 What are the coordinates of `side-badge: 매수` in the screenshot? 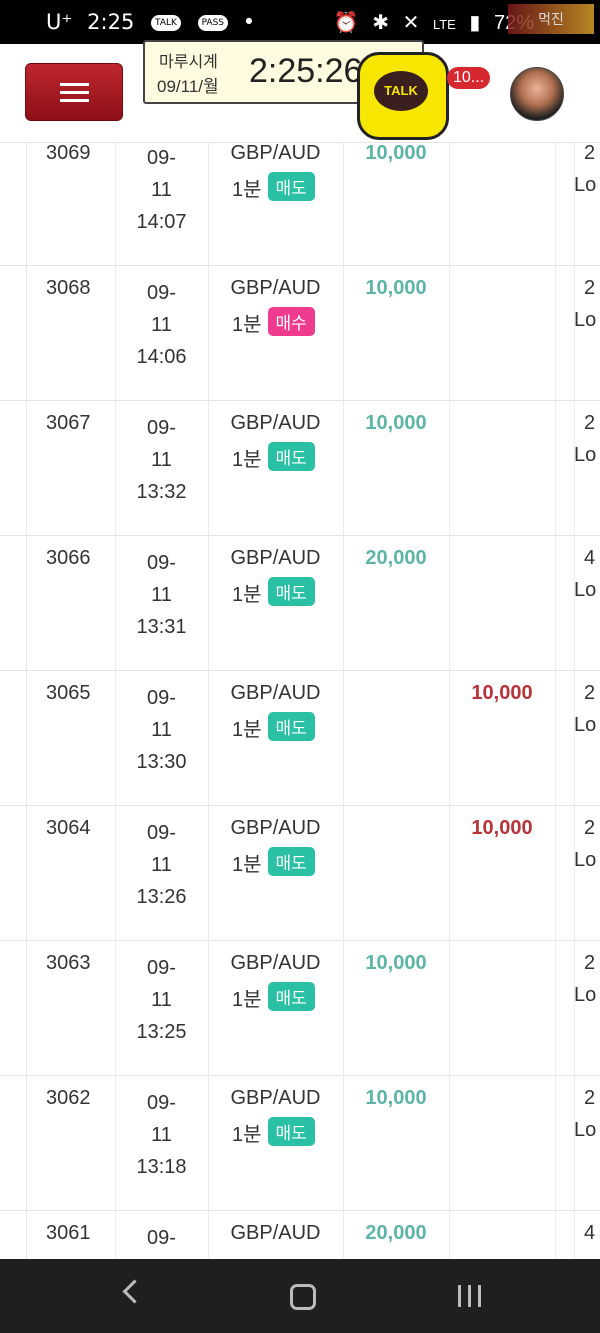 It's located at (291, 321).